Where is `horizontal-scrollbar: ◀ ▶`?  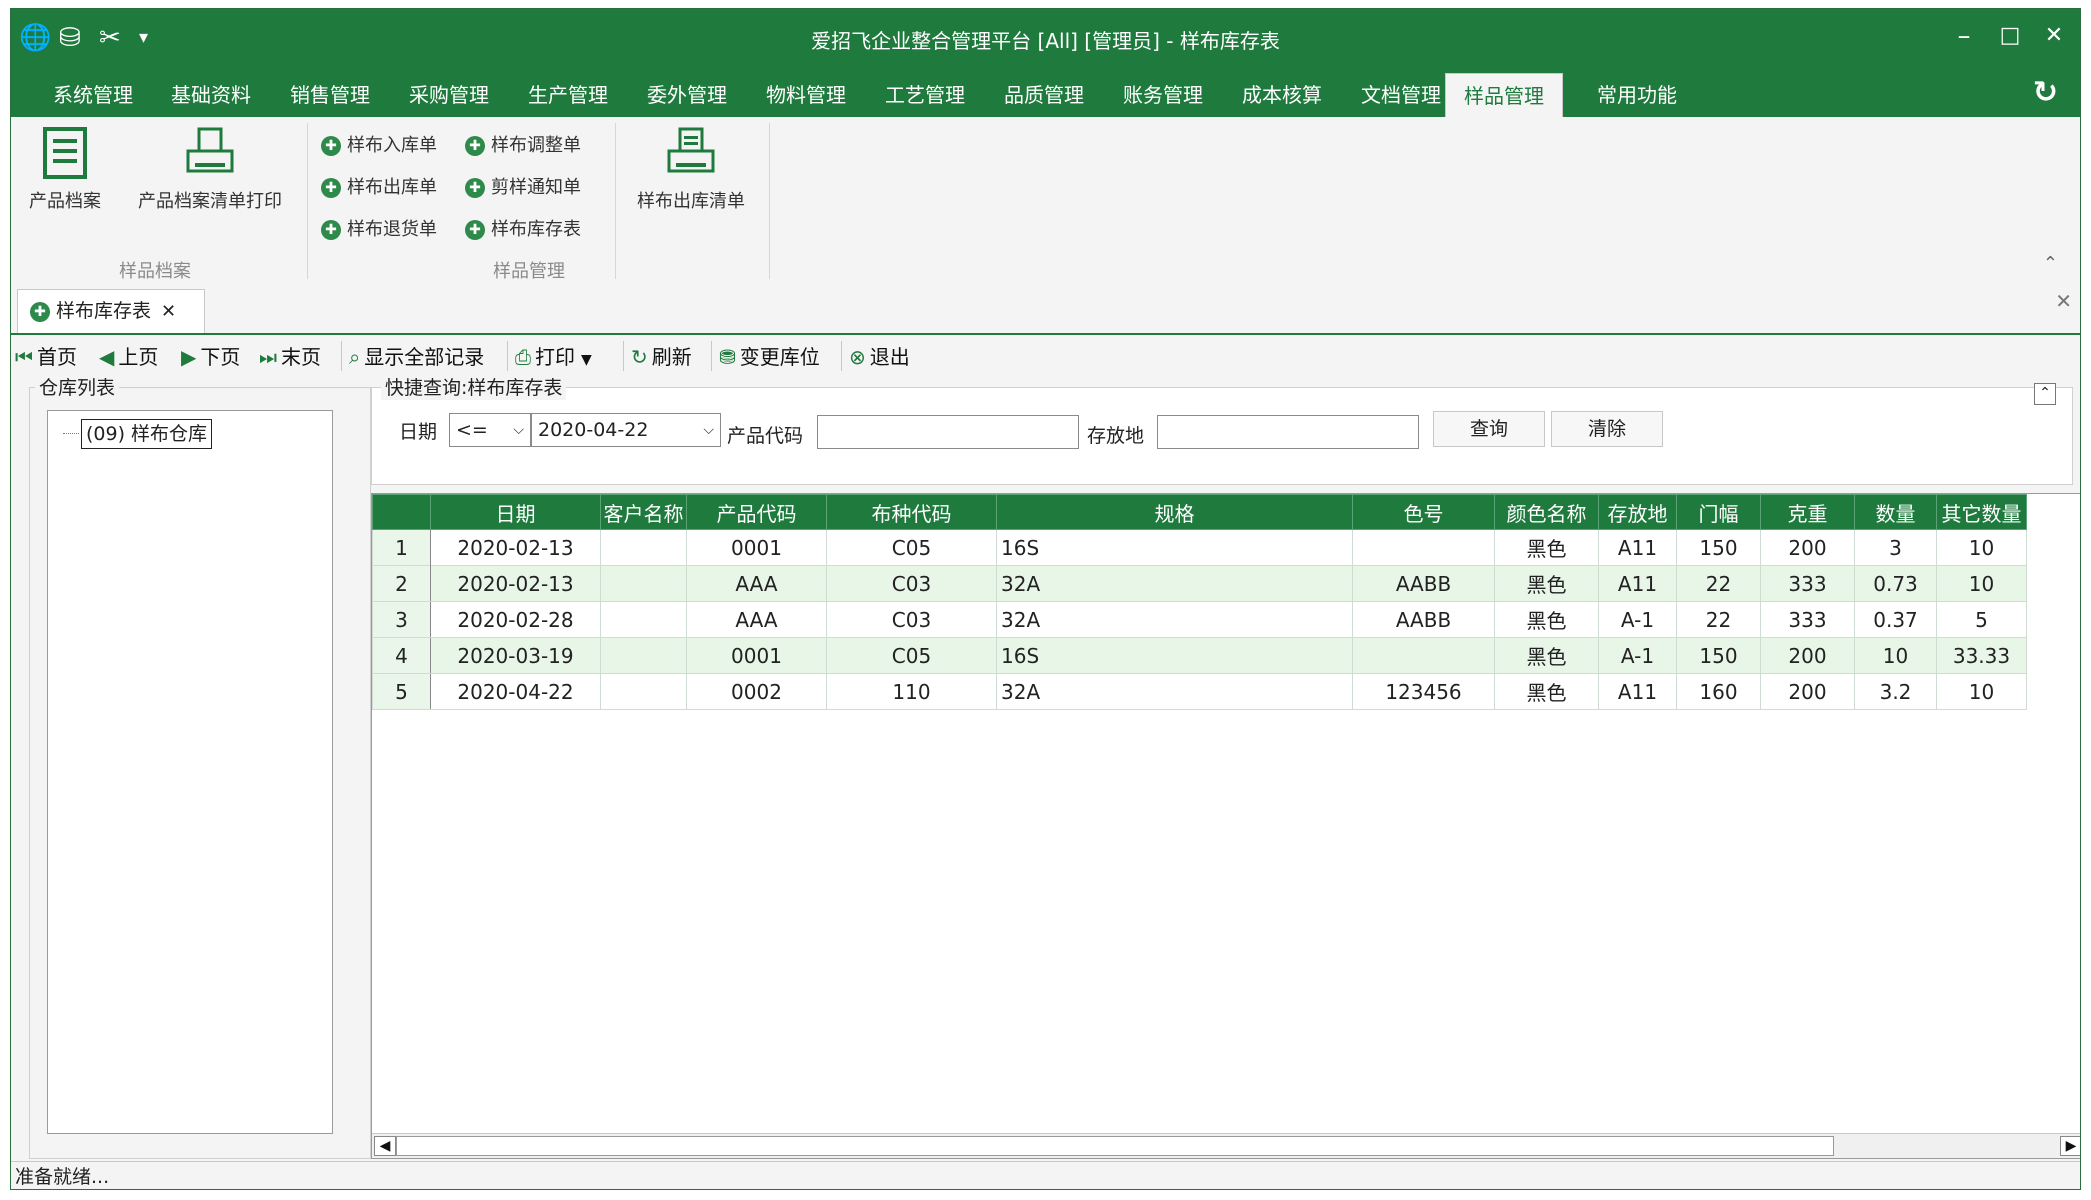
horizontal-scrollbar: ◀ ▶ is located at coordinates (1226, 1145).